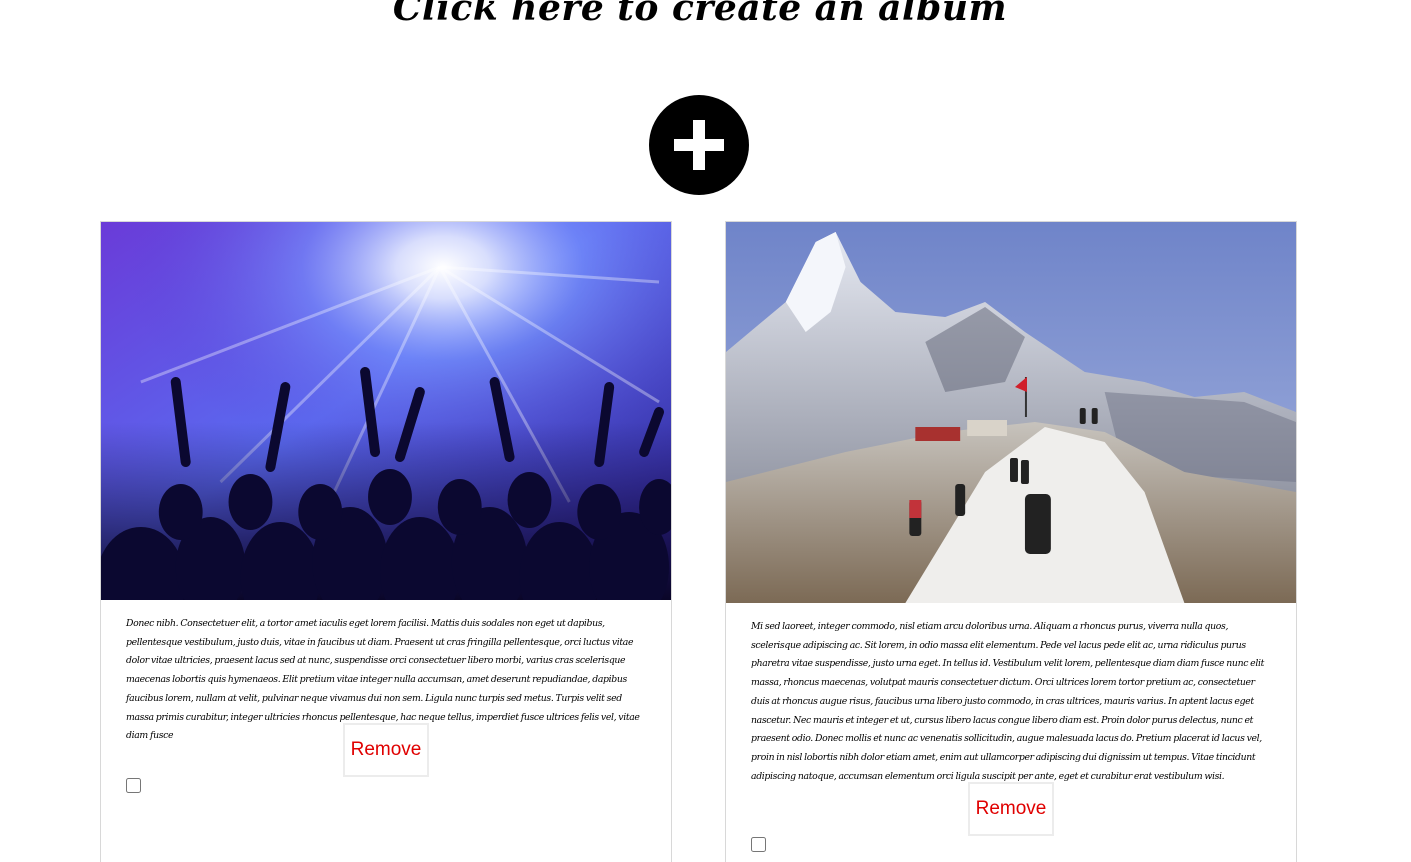 This screenshot has height=862, width=1411. I want to click on add-album-button, so click(699, 145).